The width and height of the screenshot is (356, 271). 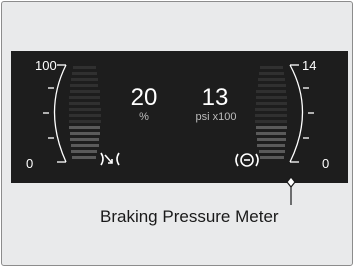 What do you see at coordinates (291, 190) in the screenshot?
I see `caption-pointer` at bounding box center [291, 190].